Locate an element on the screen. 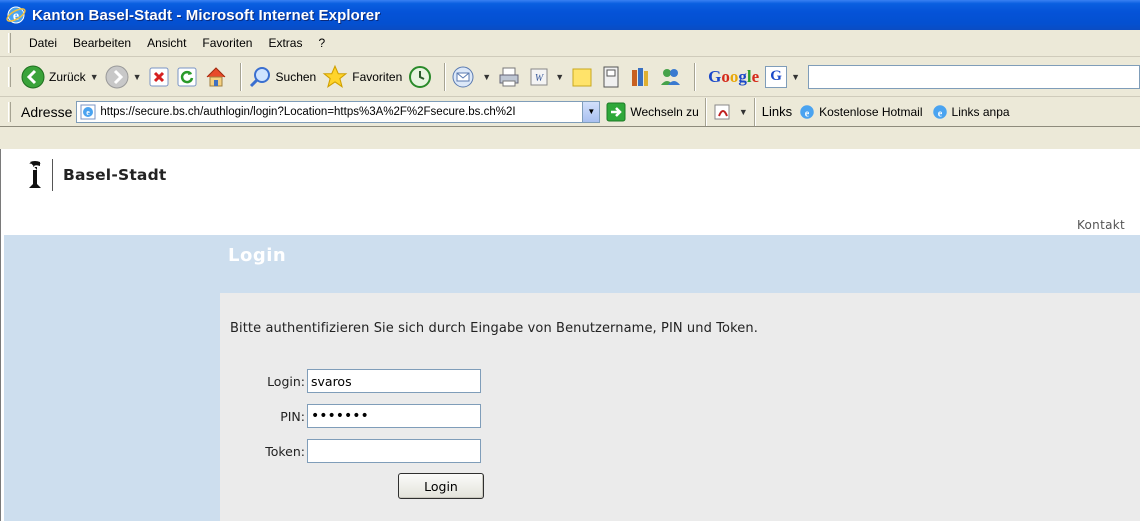 The height and width of the screenshot is (521, 1140). page-title: Login is located at coordinates (257, 255).